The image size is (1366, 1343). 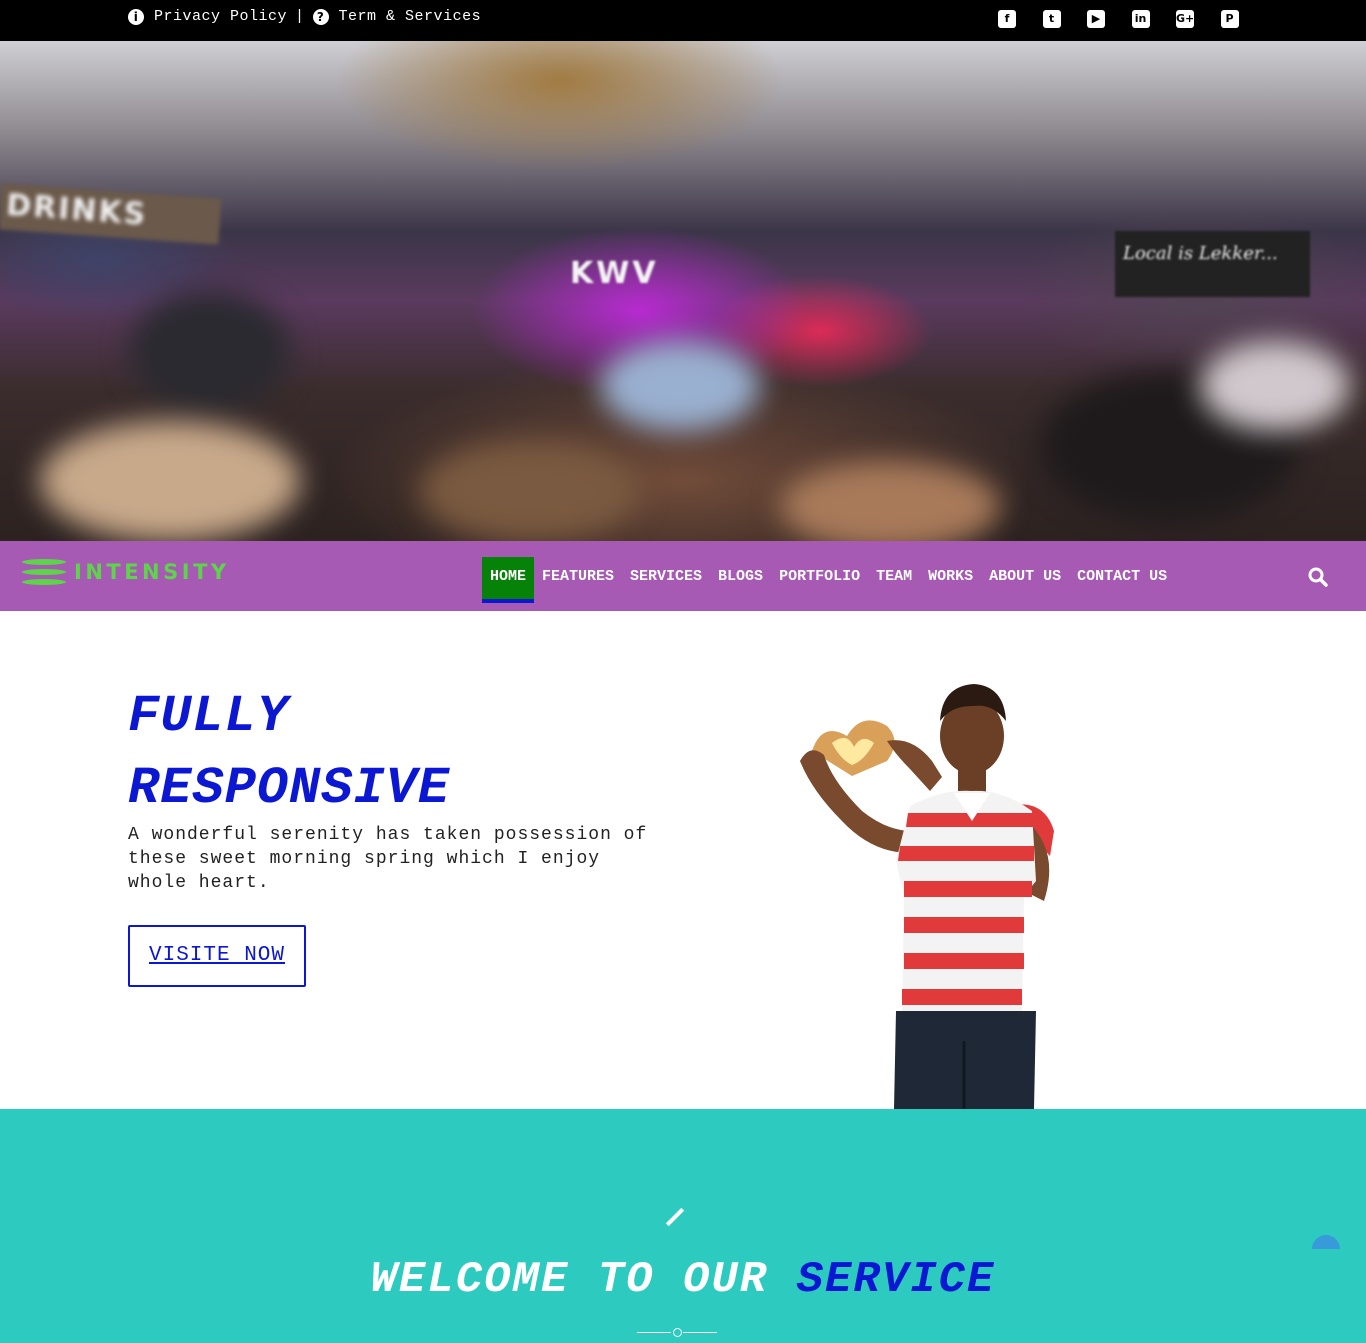 What do you see at coordinates (289, 788) in the screenshot?
I see `banner-title-line2: RESPONSIVE` at bounding box center [289, 788].